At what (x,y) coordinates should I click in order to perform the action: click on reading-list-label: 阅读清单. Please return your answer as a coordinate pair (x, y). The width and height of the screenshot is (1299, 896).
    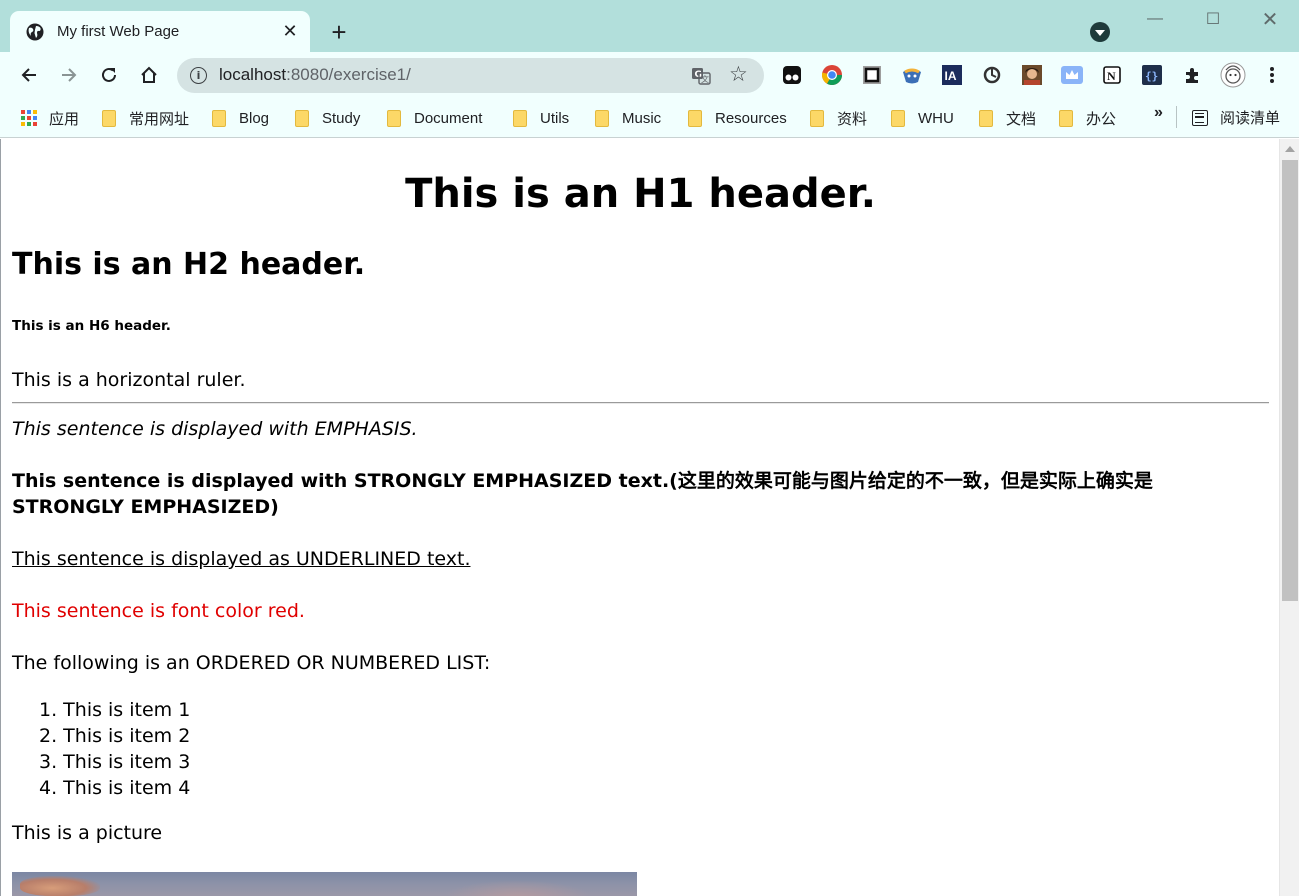
    Looking at the image, I should click on (1250, 118).